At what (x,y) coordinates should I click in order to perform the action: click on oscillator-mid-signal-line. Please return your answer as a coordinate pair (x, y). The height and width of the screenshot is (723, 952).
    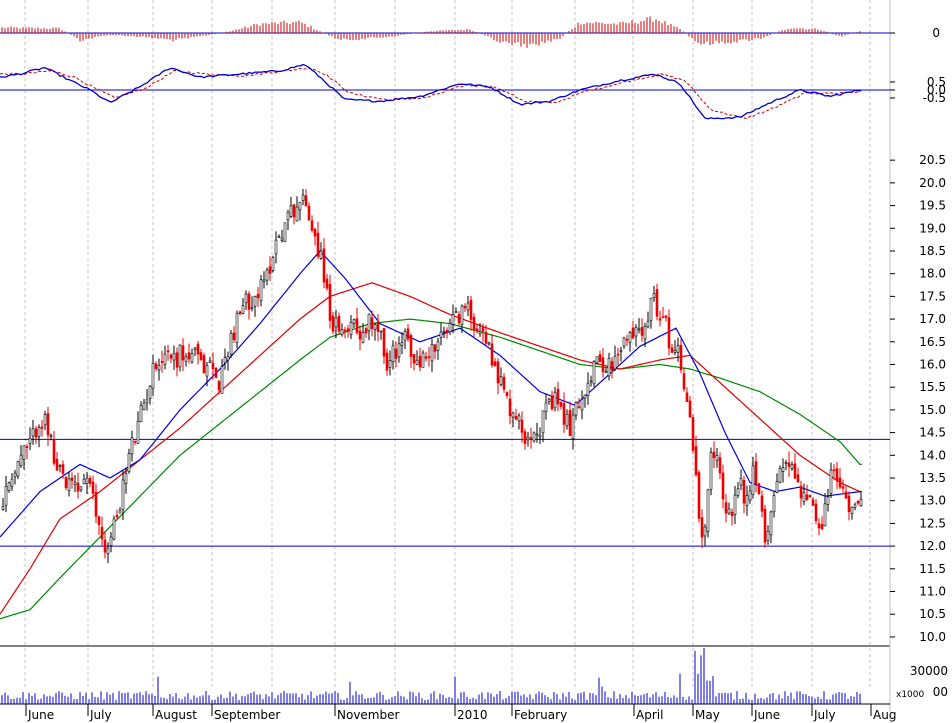
    Looking at the image, I should click on (431, 91).